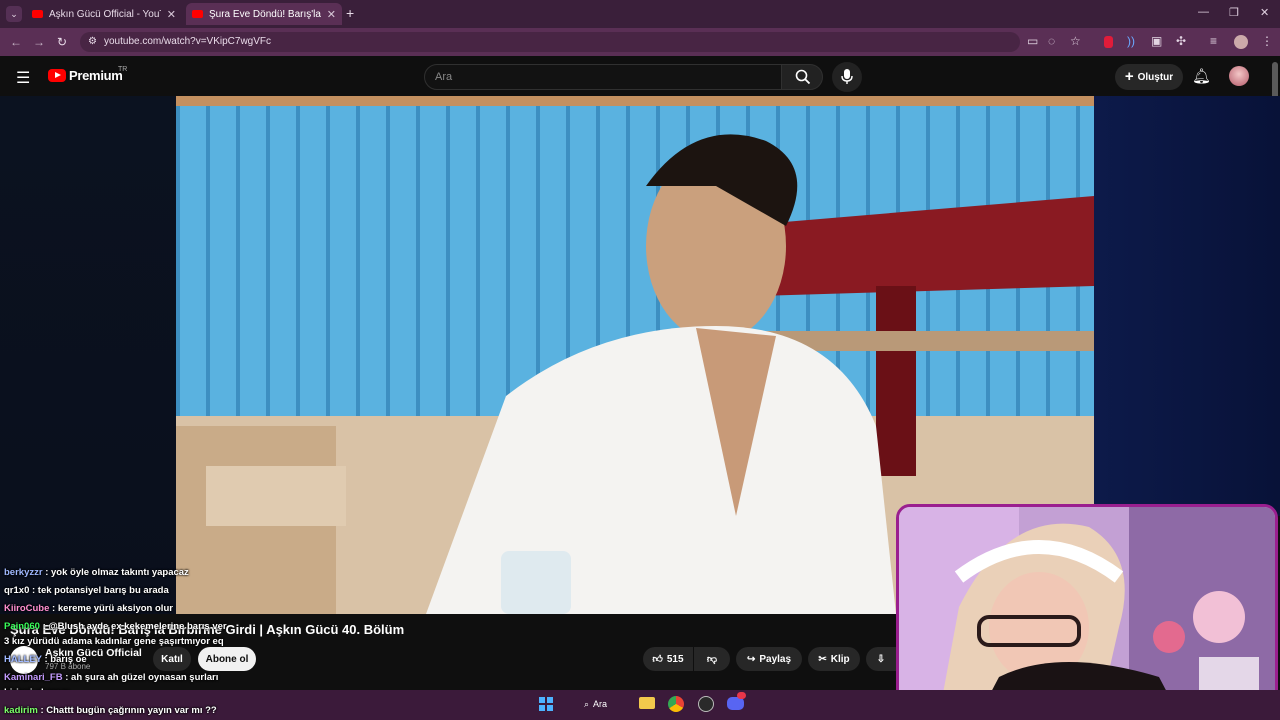  Describe the element at coordinates (1264, 12) in the screenshot. I see `close-window-icon: ✕` at that location.